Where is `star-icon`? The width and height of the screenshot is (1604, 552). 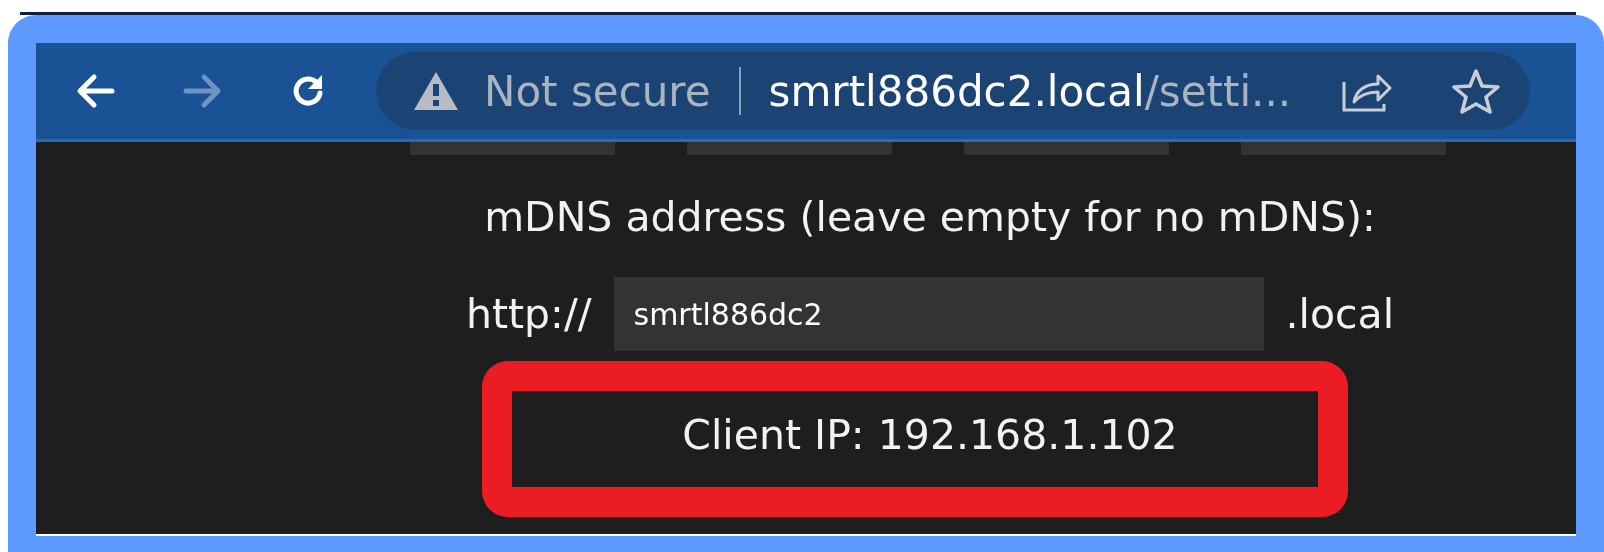
star-icon is located at coordinates (1476, 91).